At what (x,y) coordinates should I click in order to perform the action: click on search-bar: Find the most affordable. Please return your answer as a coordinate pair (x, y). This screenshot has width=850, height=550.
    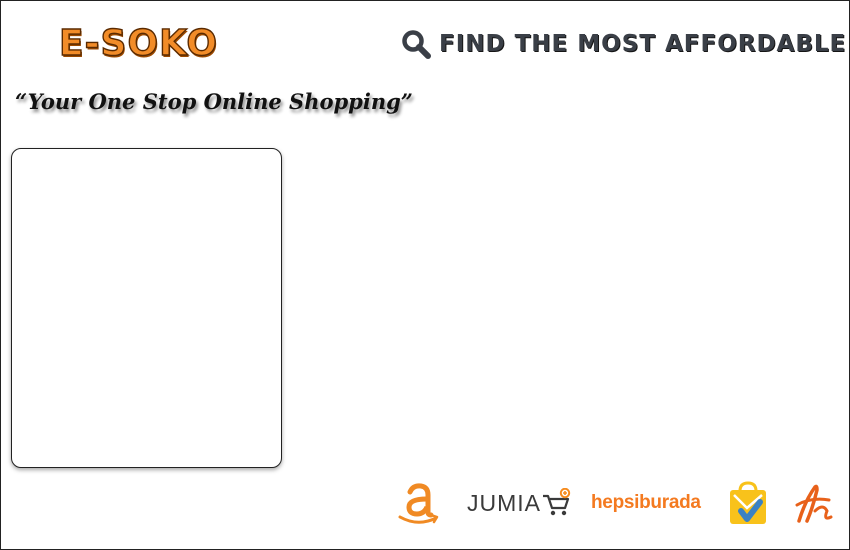
    Looking at the image, I should click on (623, 44).